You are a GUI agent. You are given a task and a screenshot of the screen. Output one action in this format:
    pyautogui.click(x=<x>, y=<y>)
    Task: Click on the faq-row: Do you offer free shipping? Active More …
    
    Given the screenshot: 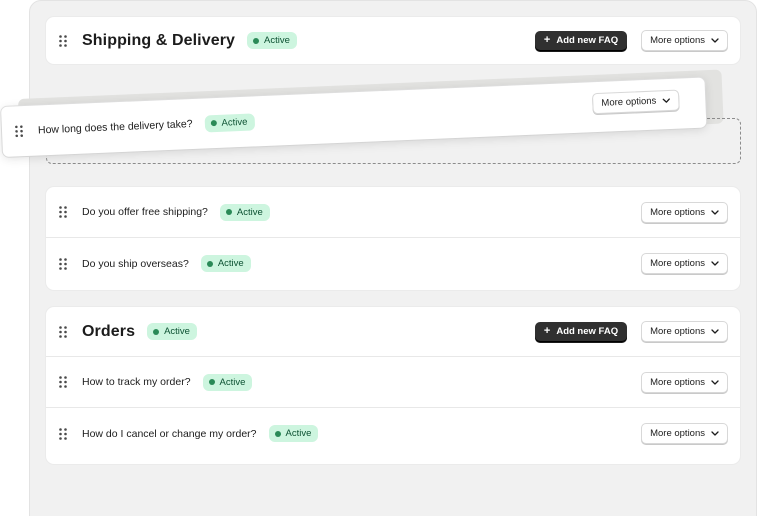 What is the action you would take?
    pyautogui.click(x=393, y=212)
    